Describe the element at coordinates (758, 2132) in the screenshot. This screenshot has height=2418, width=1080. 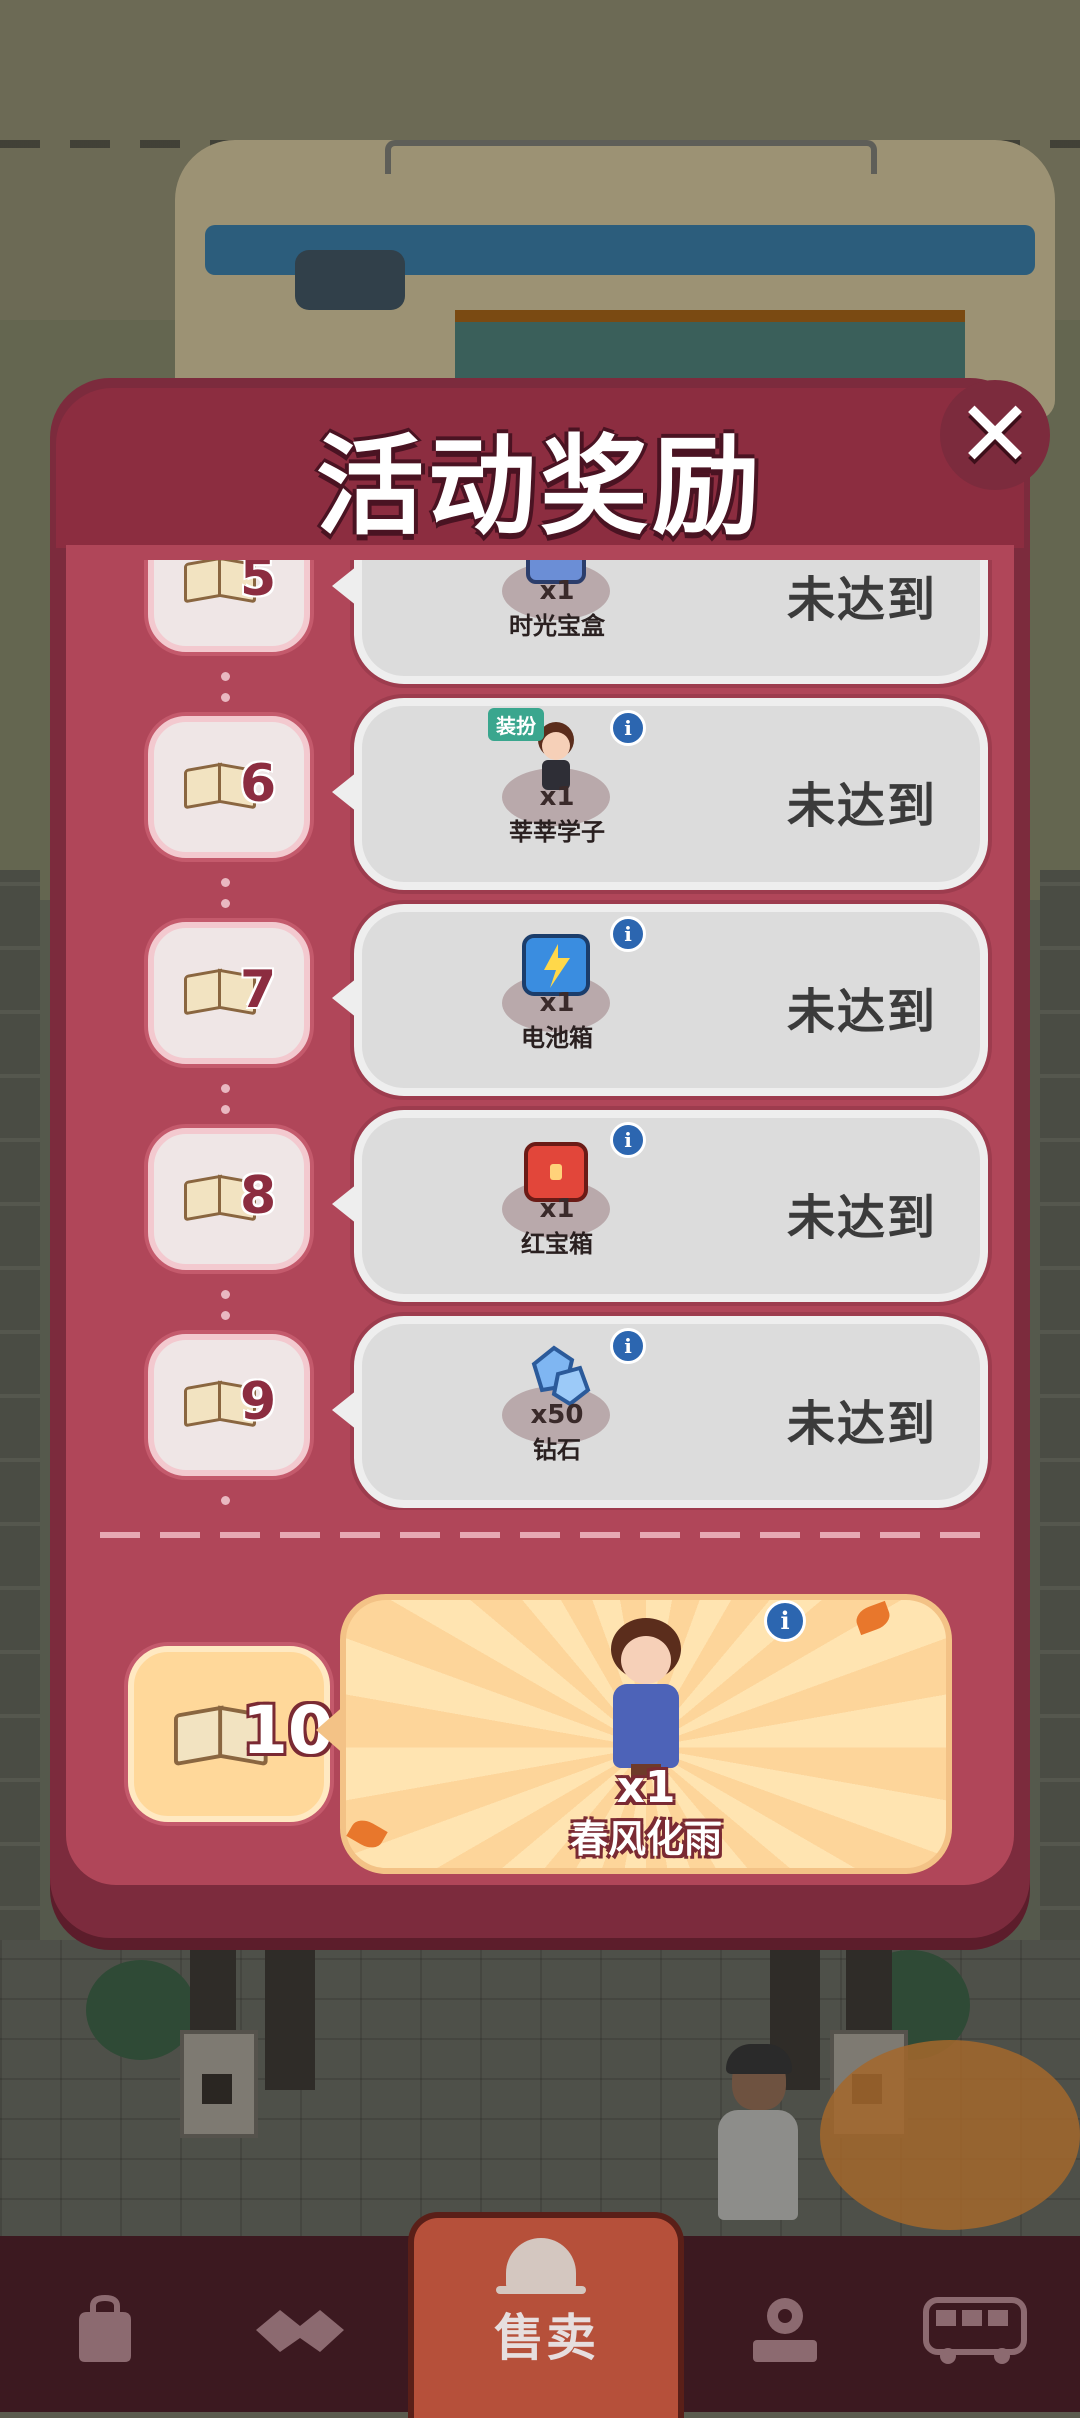
I see `npc-customer` at that location.